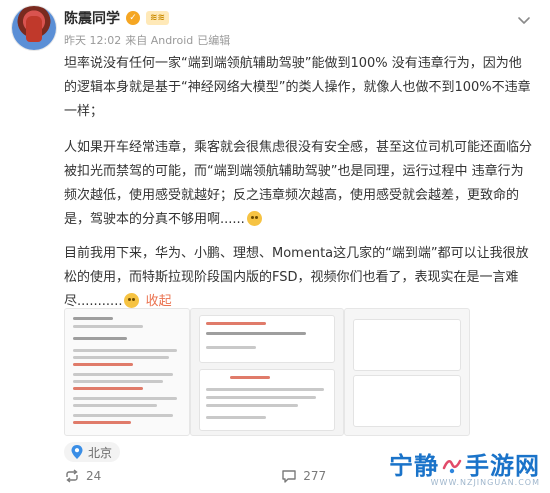  I want to click on watermark-logo-icon, so click(452, 466).